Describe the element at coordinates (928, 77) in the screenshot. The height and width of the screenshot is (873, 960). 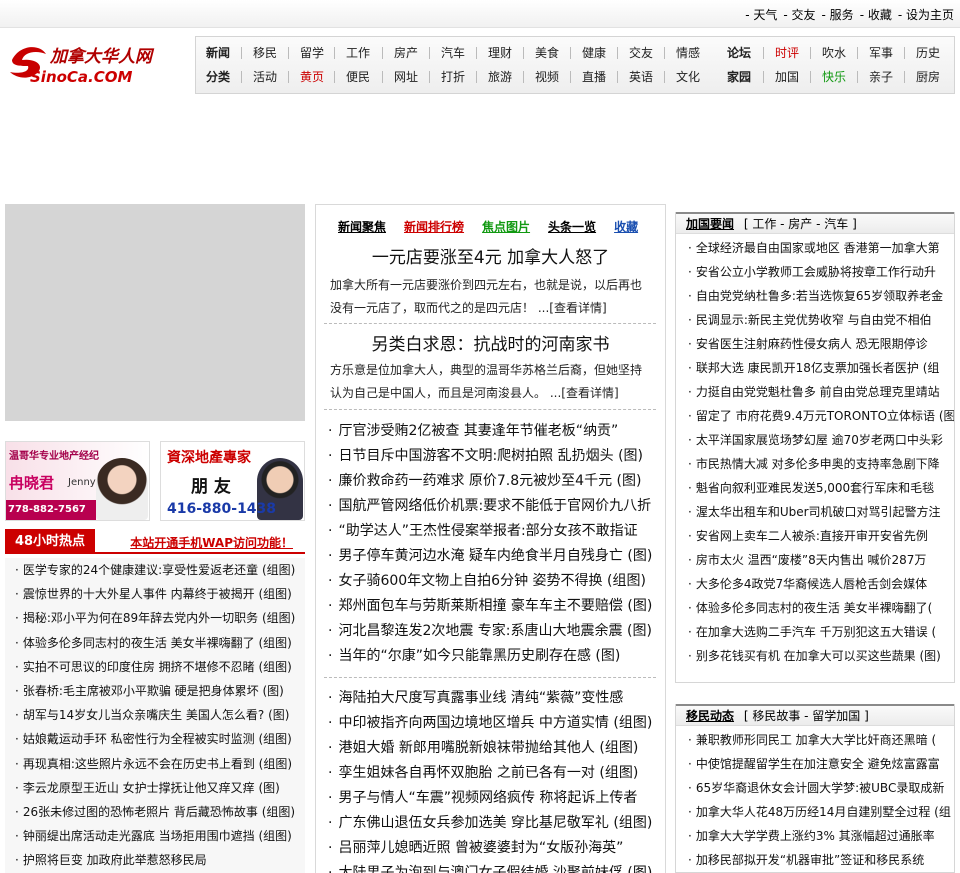
I see `nav-item: 厨房` at that location.